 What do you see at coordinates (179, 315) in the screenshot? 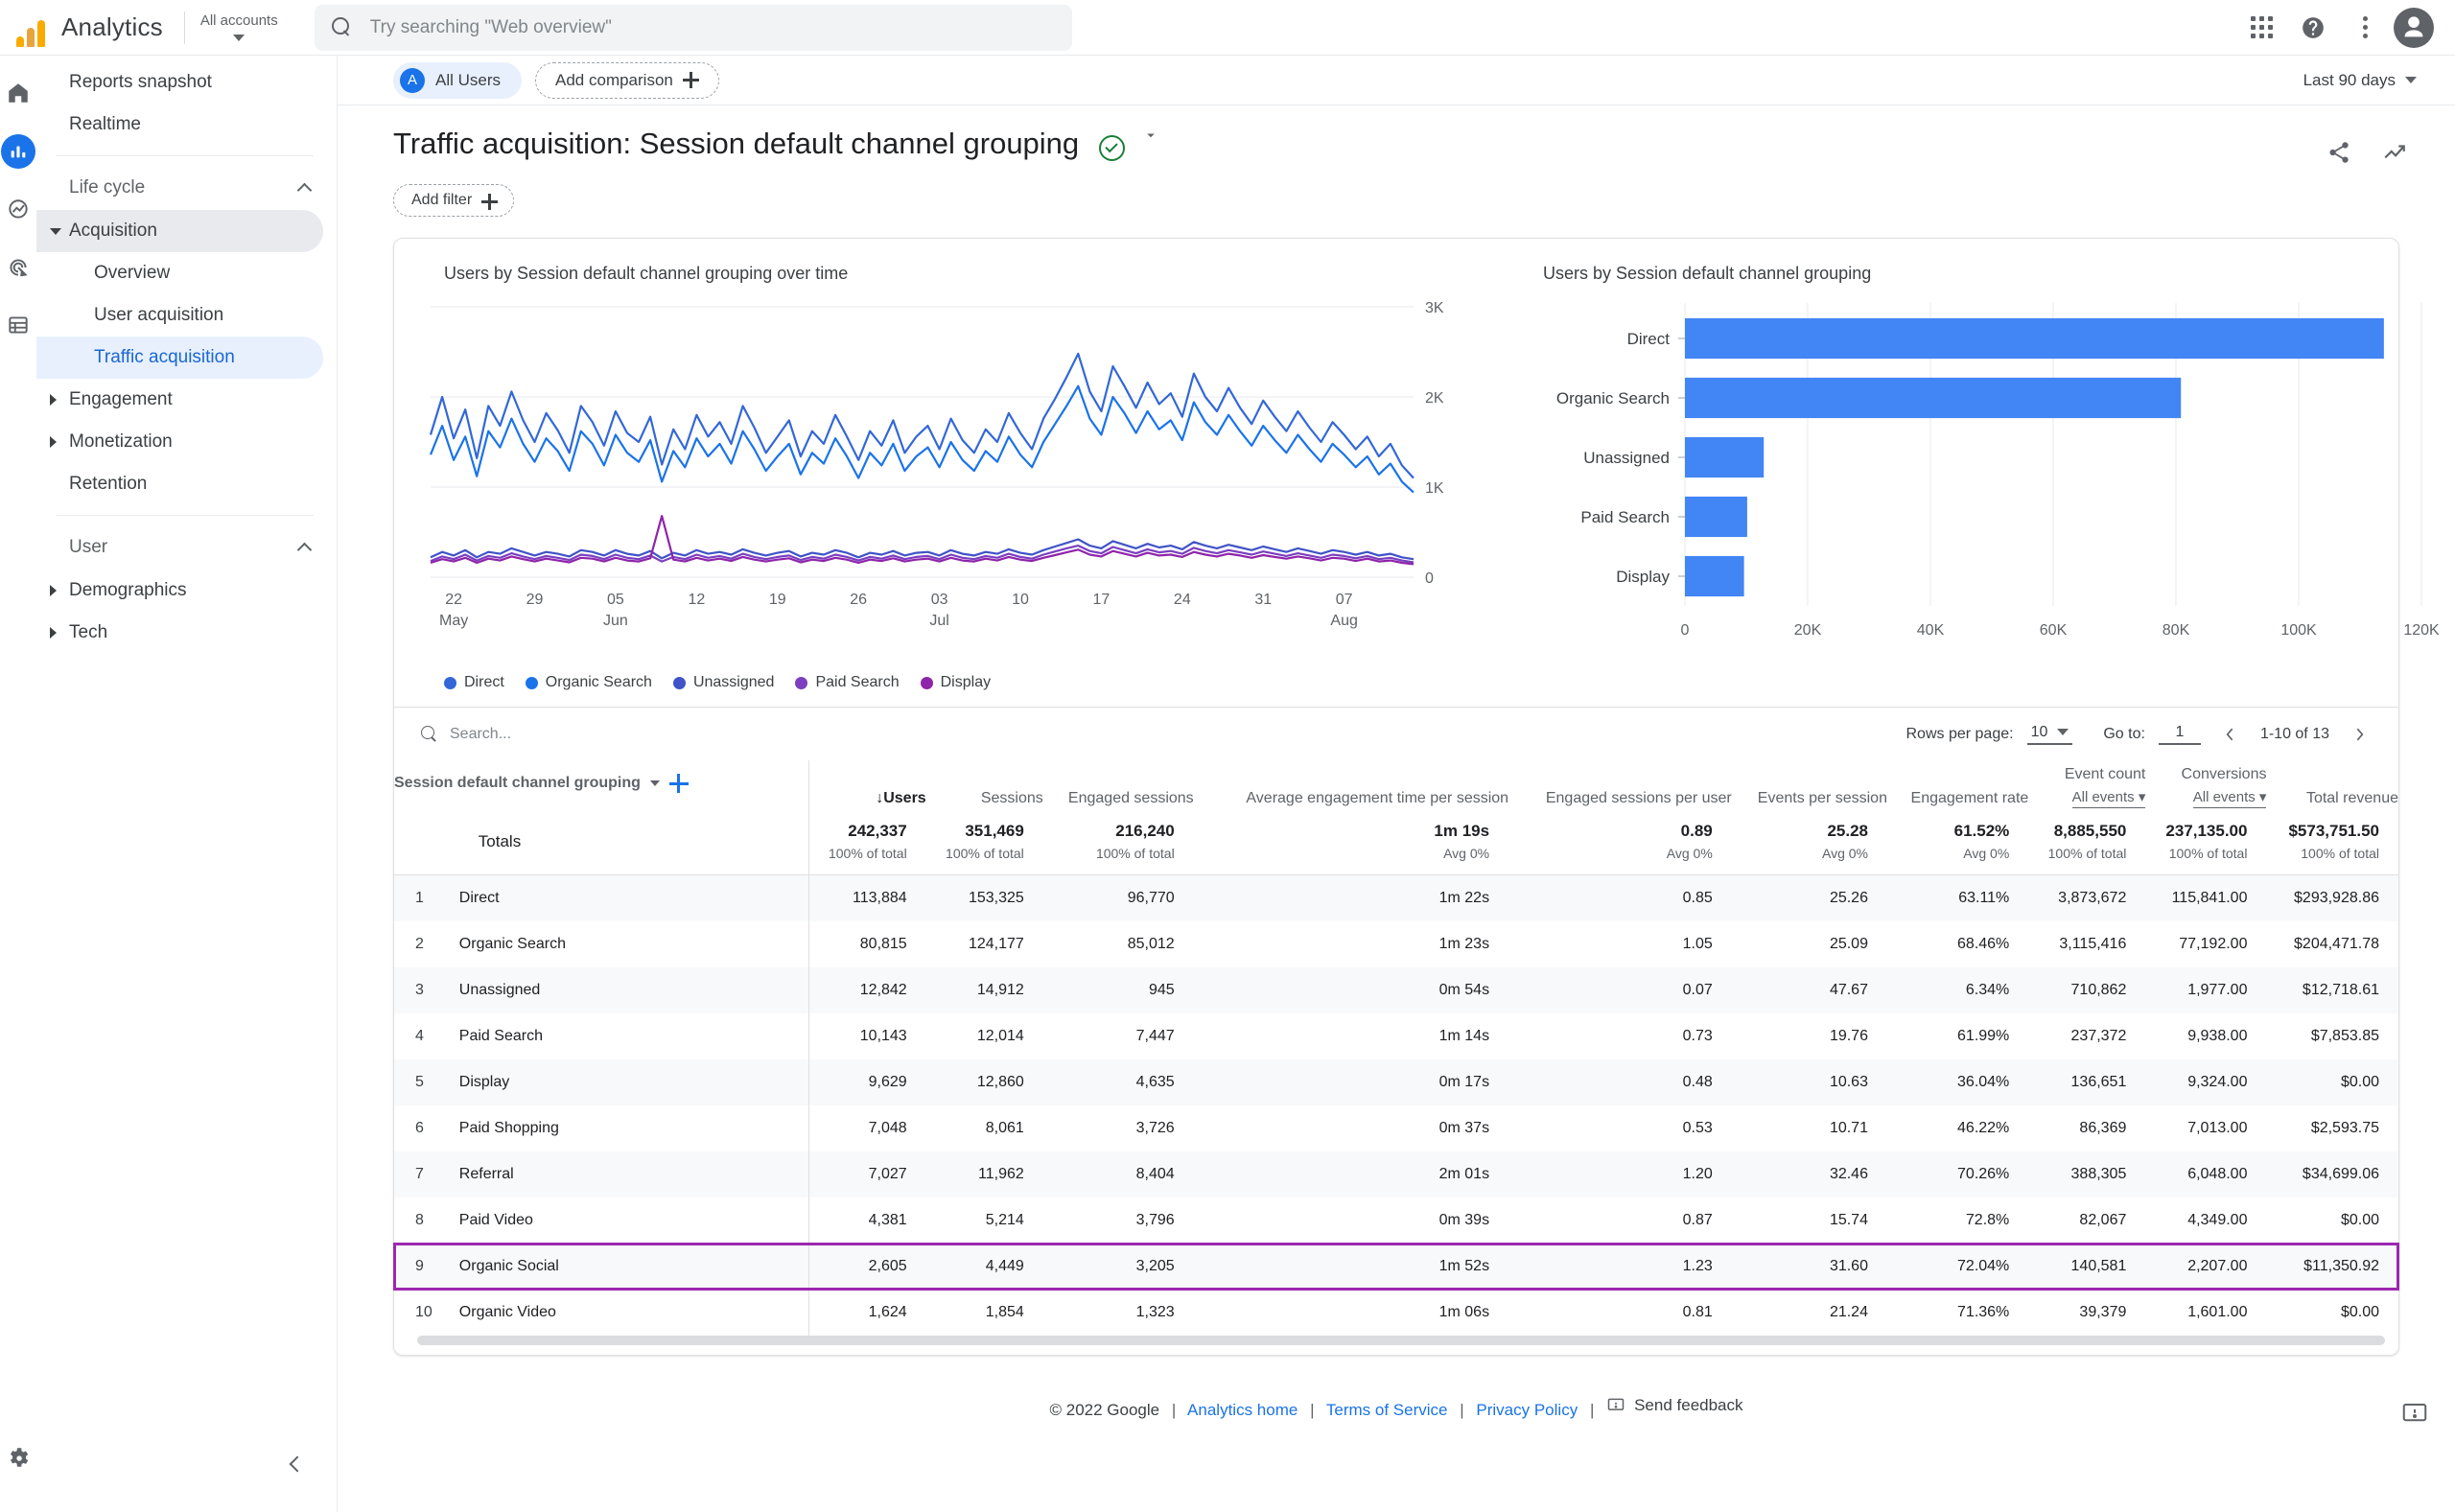
I see `sidebar-item-user-acquisition: User acquisition` at bounding box center [179, 315].